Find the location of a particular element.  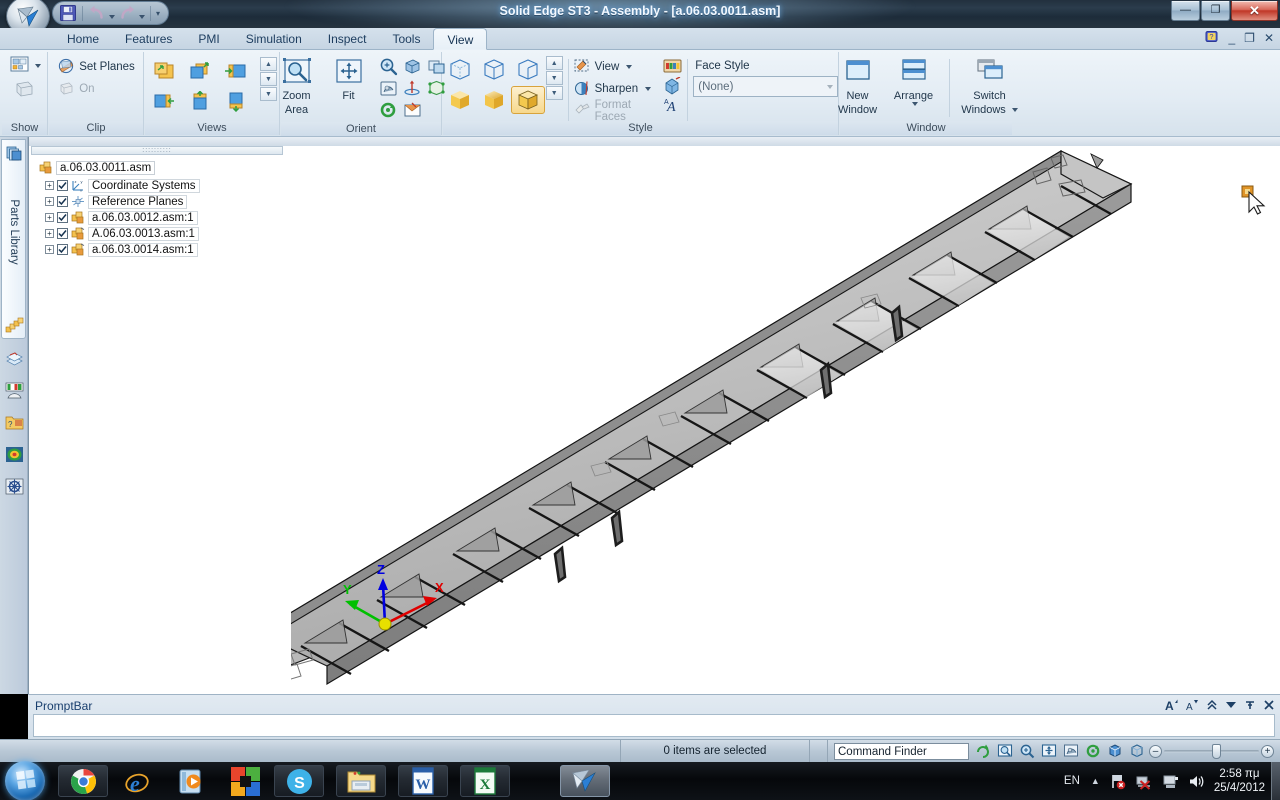

arrange-caret-icon is located at coordinates (915, 104).